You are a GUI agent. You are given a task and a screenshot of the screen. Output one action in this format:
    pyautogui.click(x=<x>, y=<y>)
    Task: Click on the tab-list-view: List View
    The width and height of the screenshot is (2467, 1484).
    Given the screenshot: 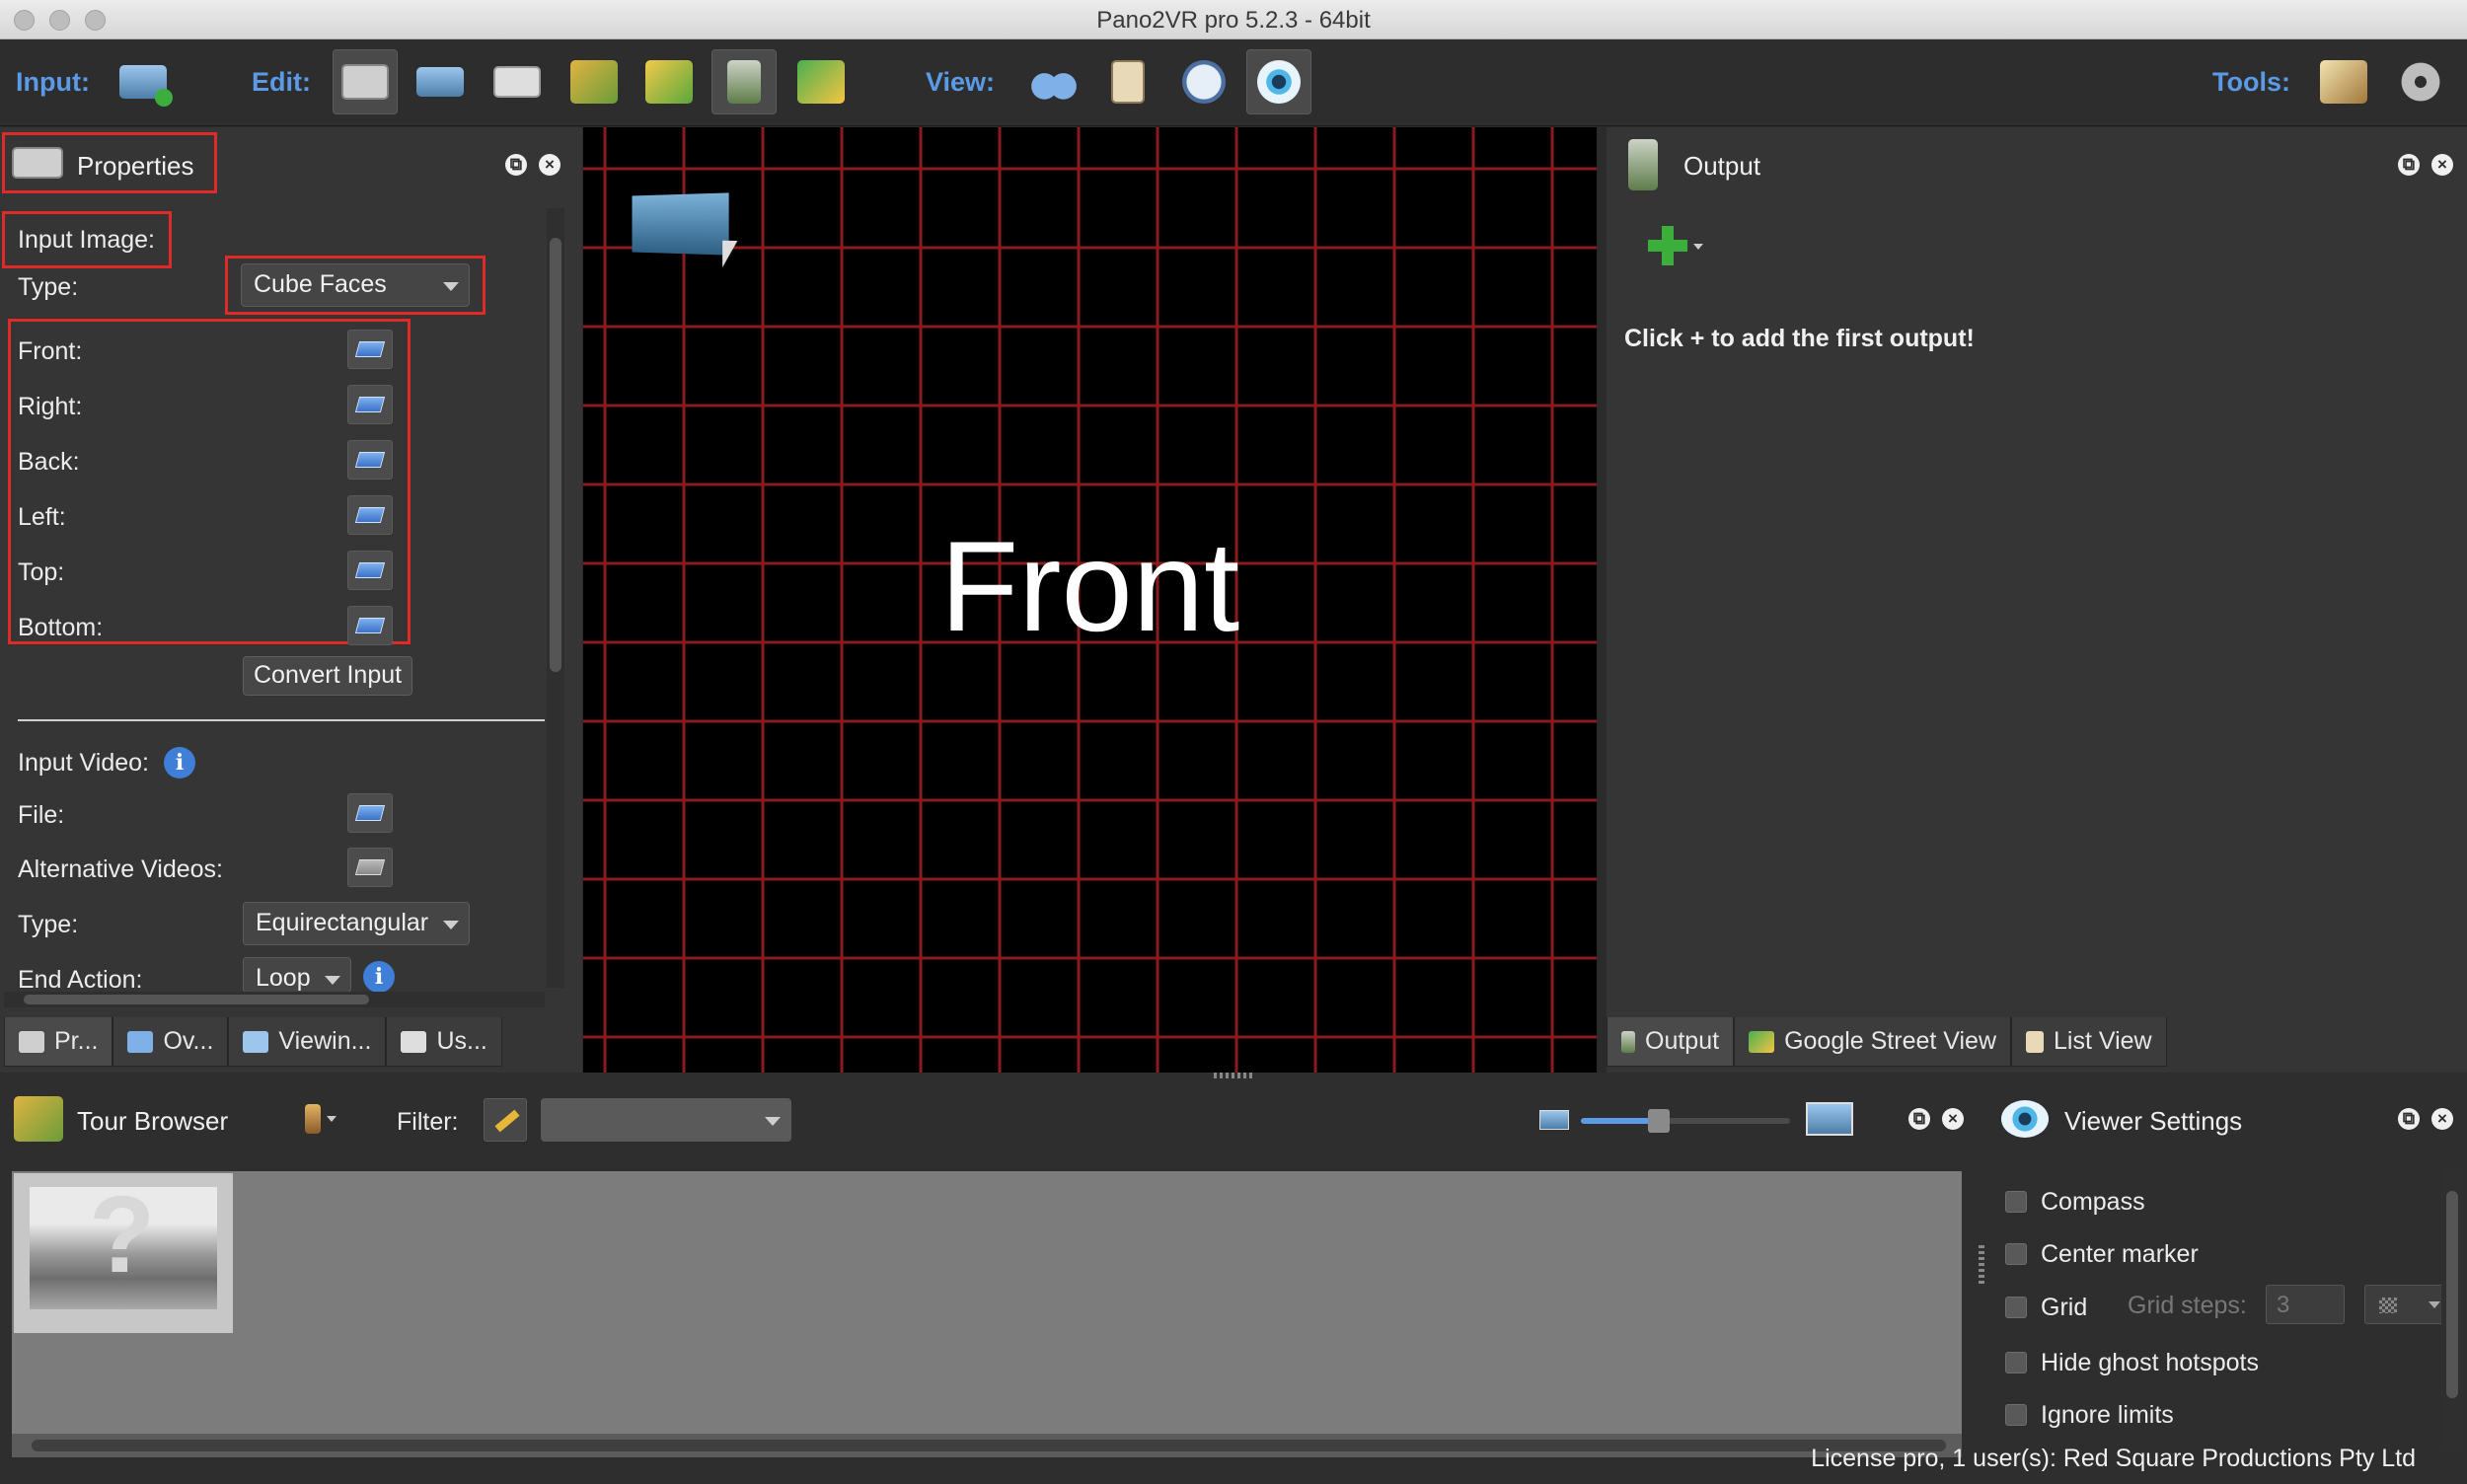 What is the action you would take?
    pyautogui.click(x=2089, y=1042)
    